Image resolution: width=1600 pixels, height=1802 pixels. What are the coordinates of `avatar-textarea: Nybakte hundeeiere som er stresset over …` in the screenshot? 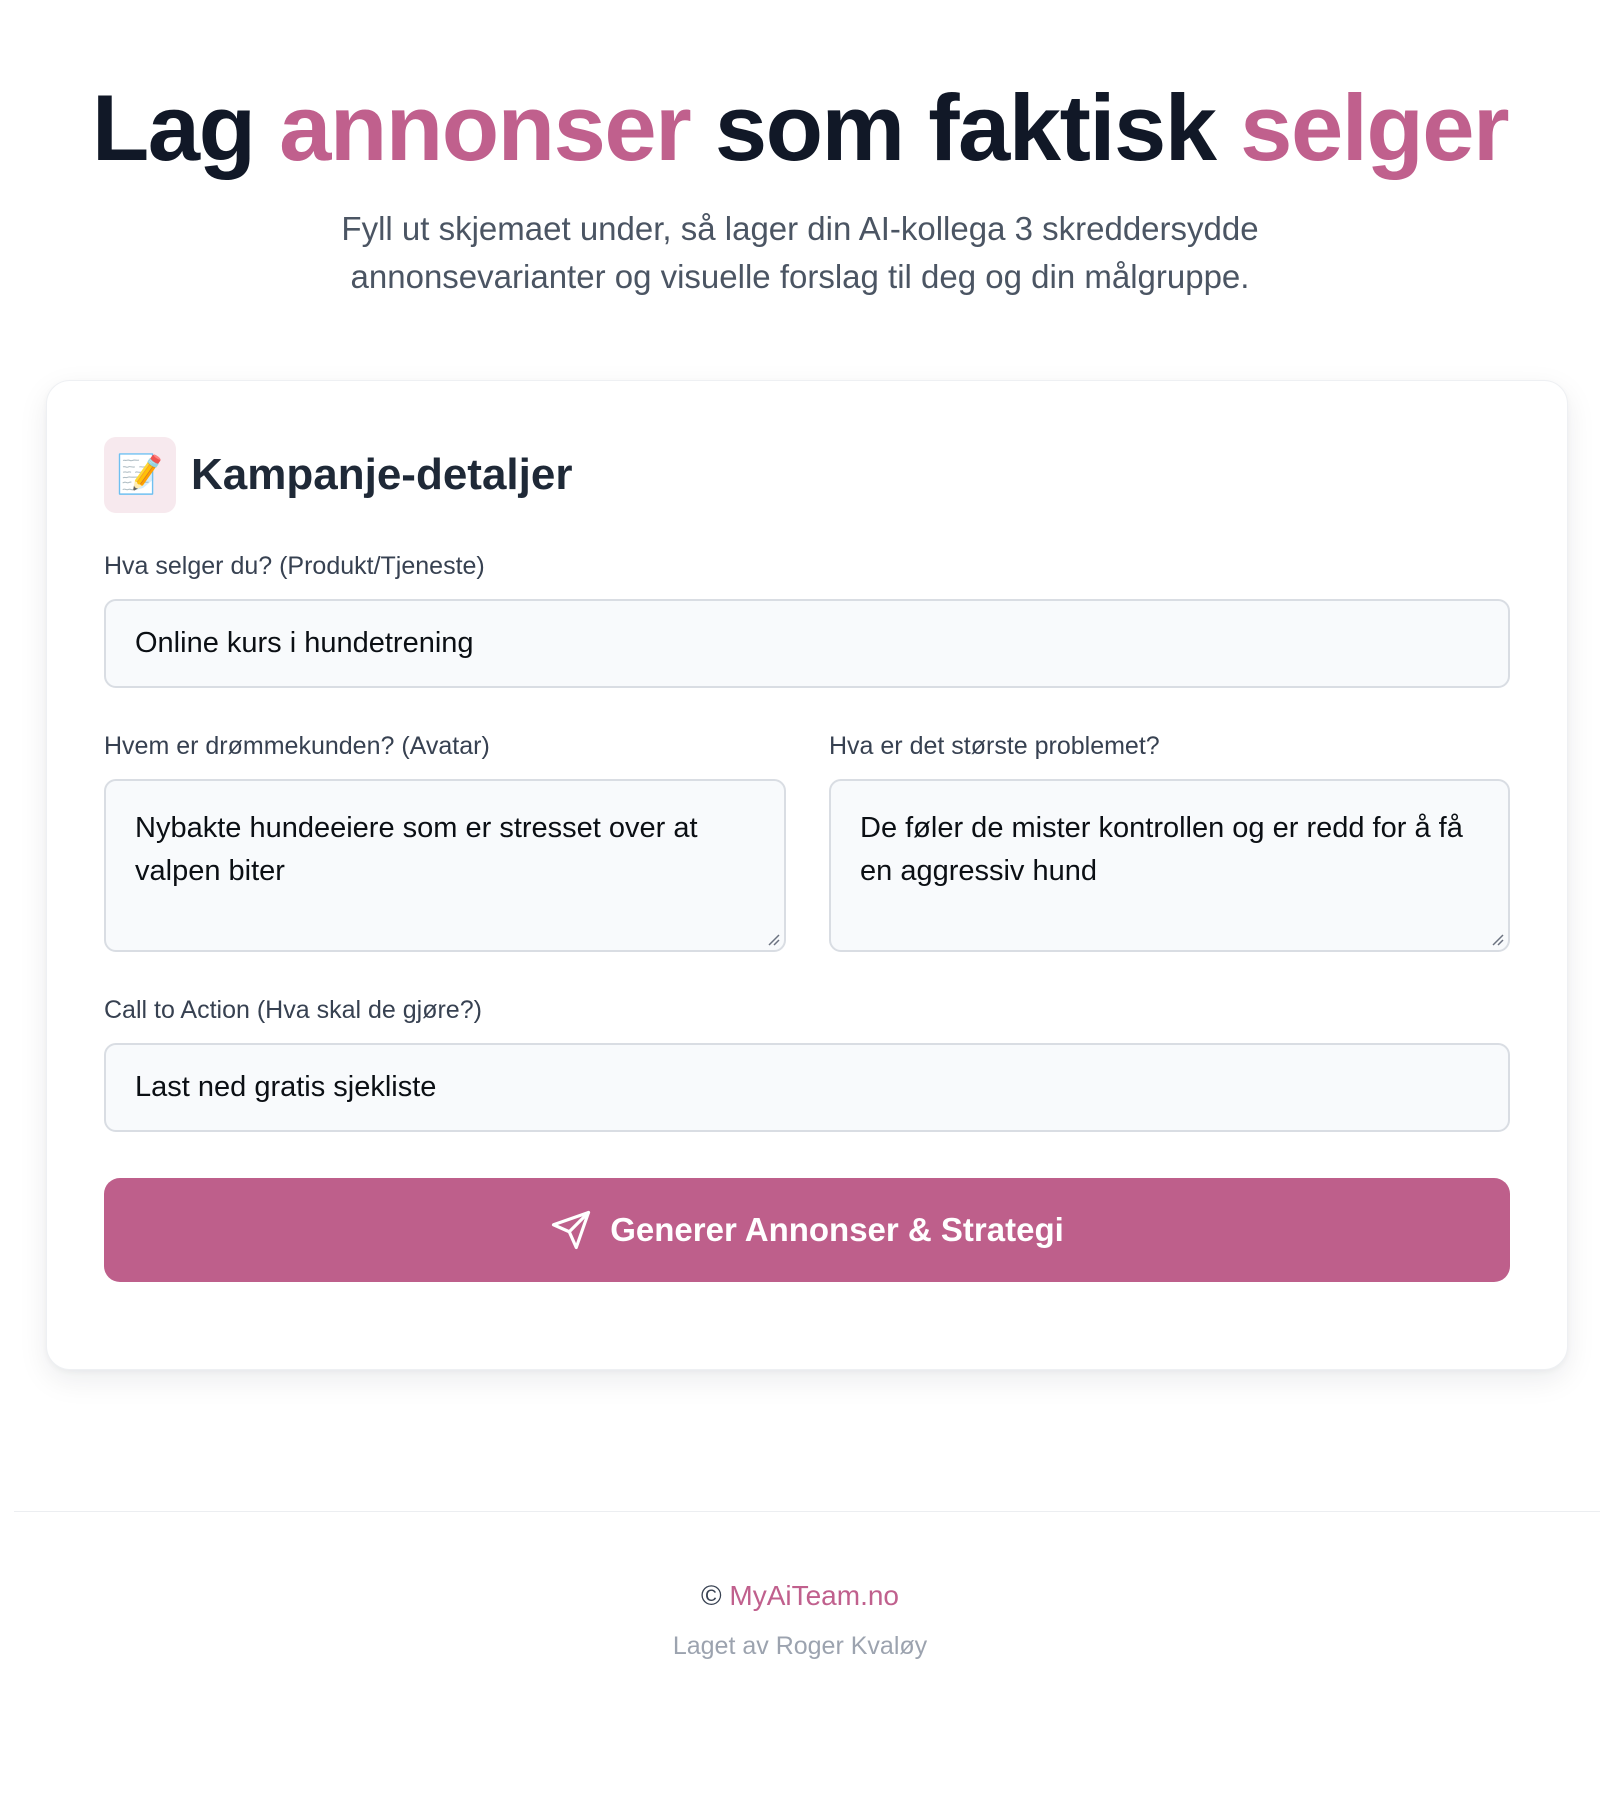 It's located at (445, 865).